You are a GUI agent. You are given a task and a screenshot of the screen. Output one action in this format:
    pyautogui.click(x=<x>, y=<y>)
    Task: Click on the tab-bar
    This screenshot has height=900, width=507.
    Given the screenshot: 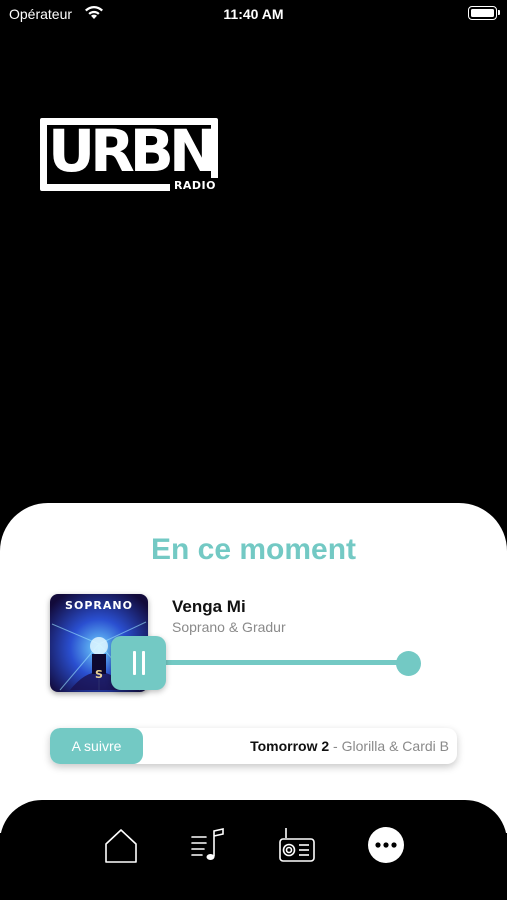 What is the action you would take?
    pyautogui.click(x=253, y=850)
    